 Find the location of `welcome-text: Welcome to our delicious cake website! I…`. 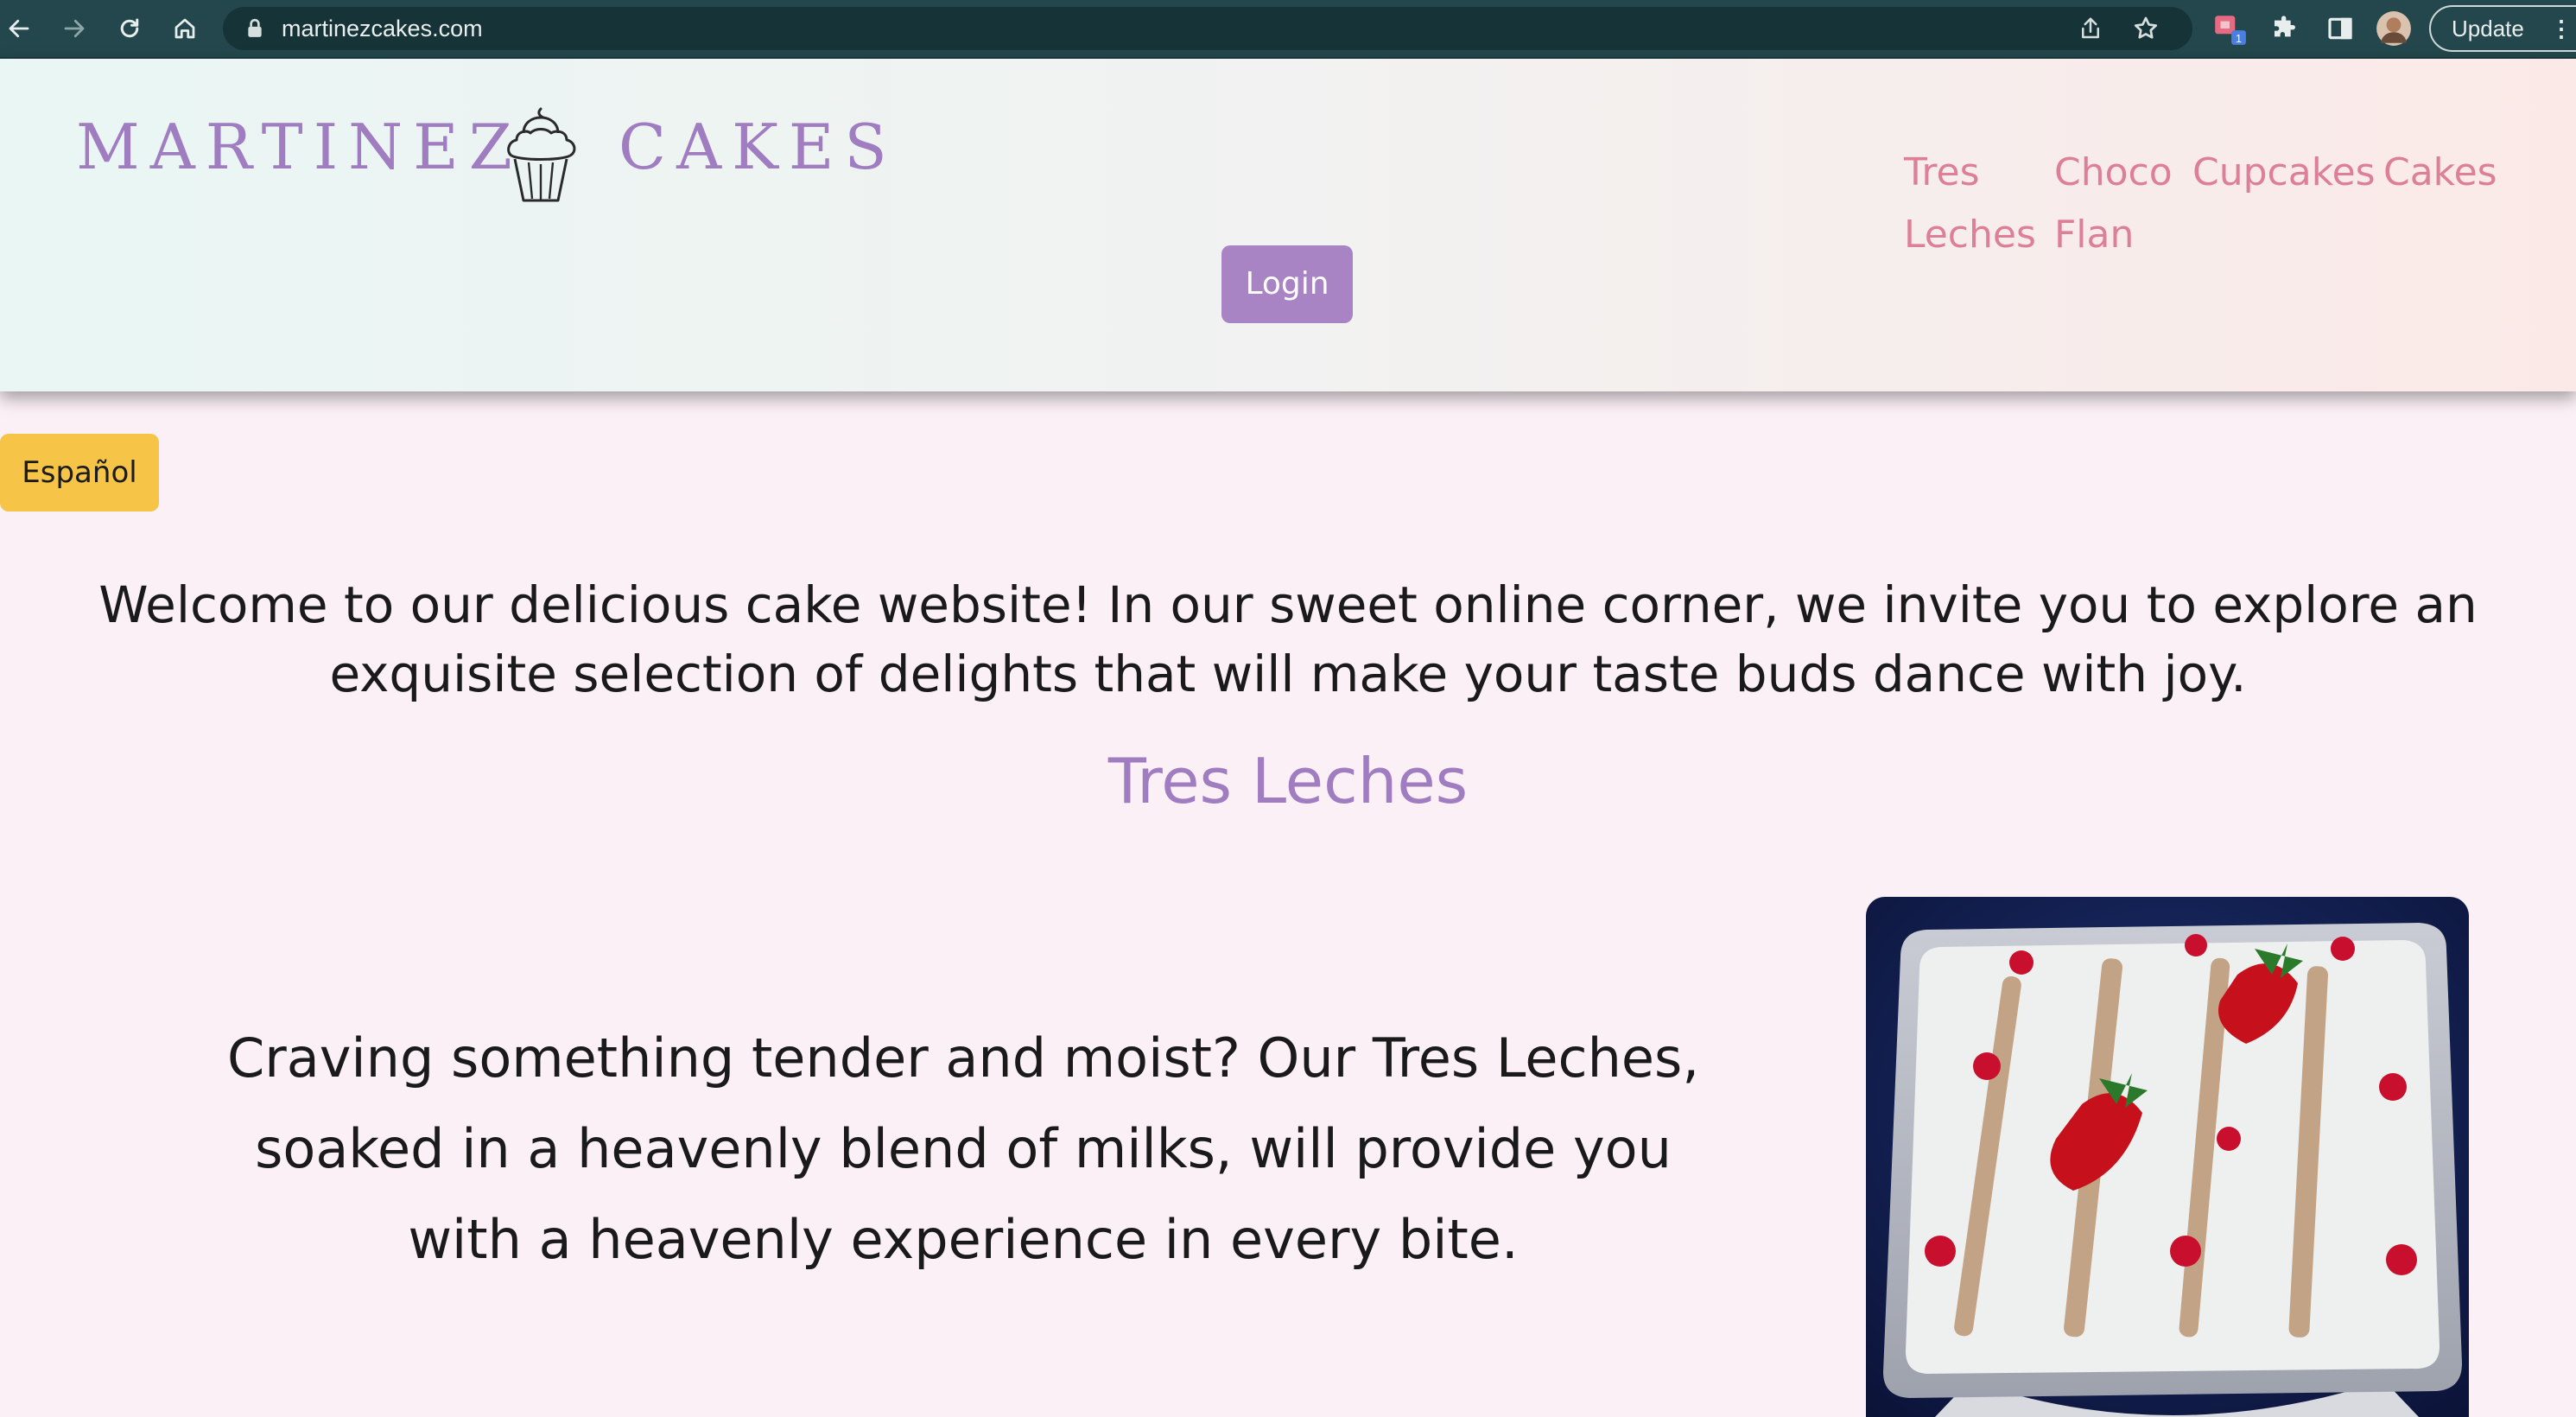

welcome-text: Welcome to our delicious cake website! I… is located at coordinates (1288, 639).